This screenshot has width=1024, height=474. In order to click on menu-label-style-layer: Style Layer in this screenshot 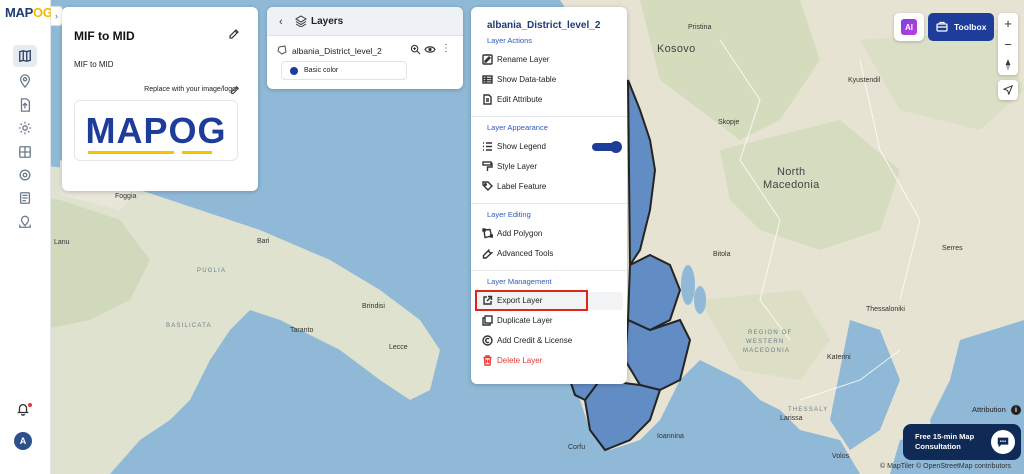, I will do `click(517, 166)`.